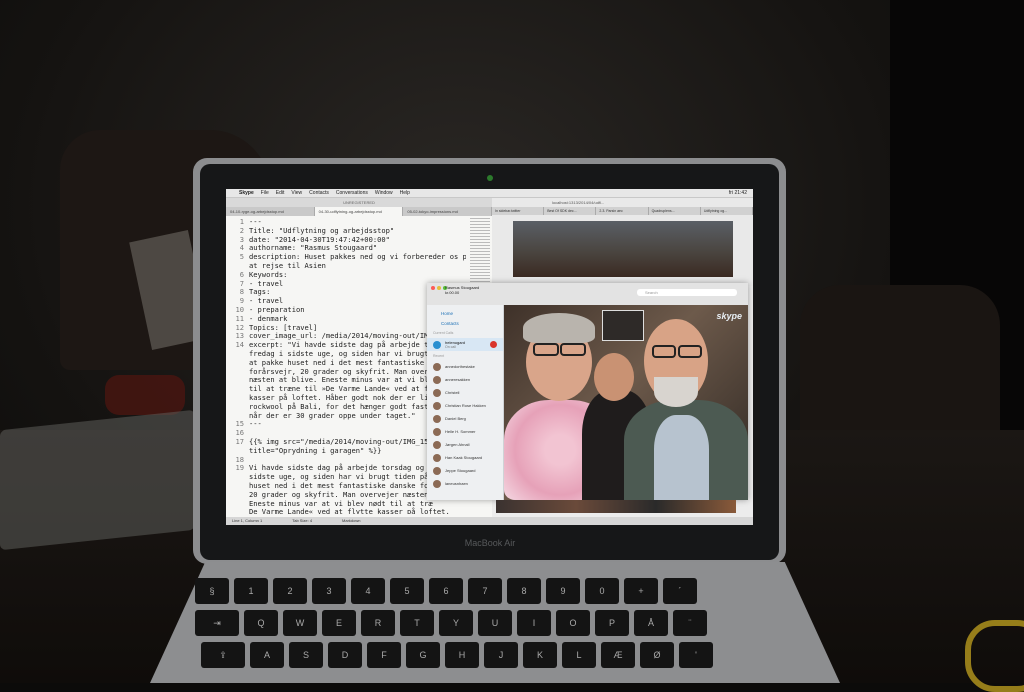 The width and height of the screenshot is (1024, 692). What do you see at coordinates (319, 193) in the screenshot?
I see `menu-contacts: Contacts` at bounding box center [319, 193].